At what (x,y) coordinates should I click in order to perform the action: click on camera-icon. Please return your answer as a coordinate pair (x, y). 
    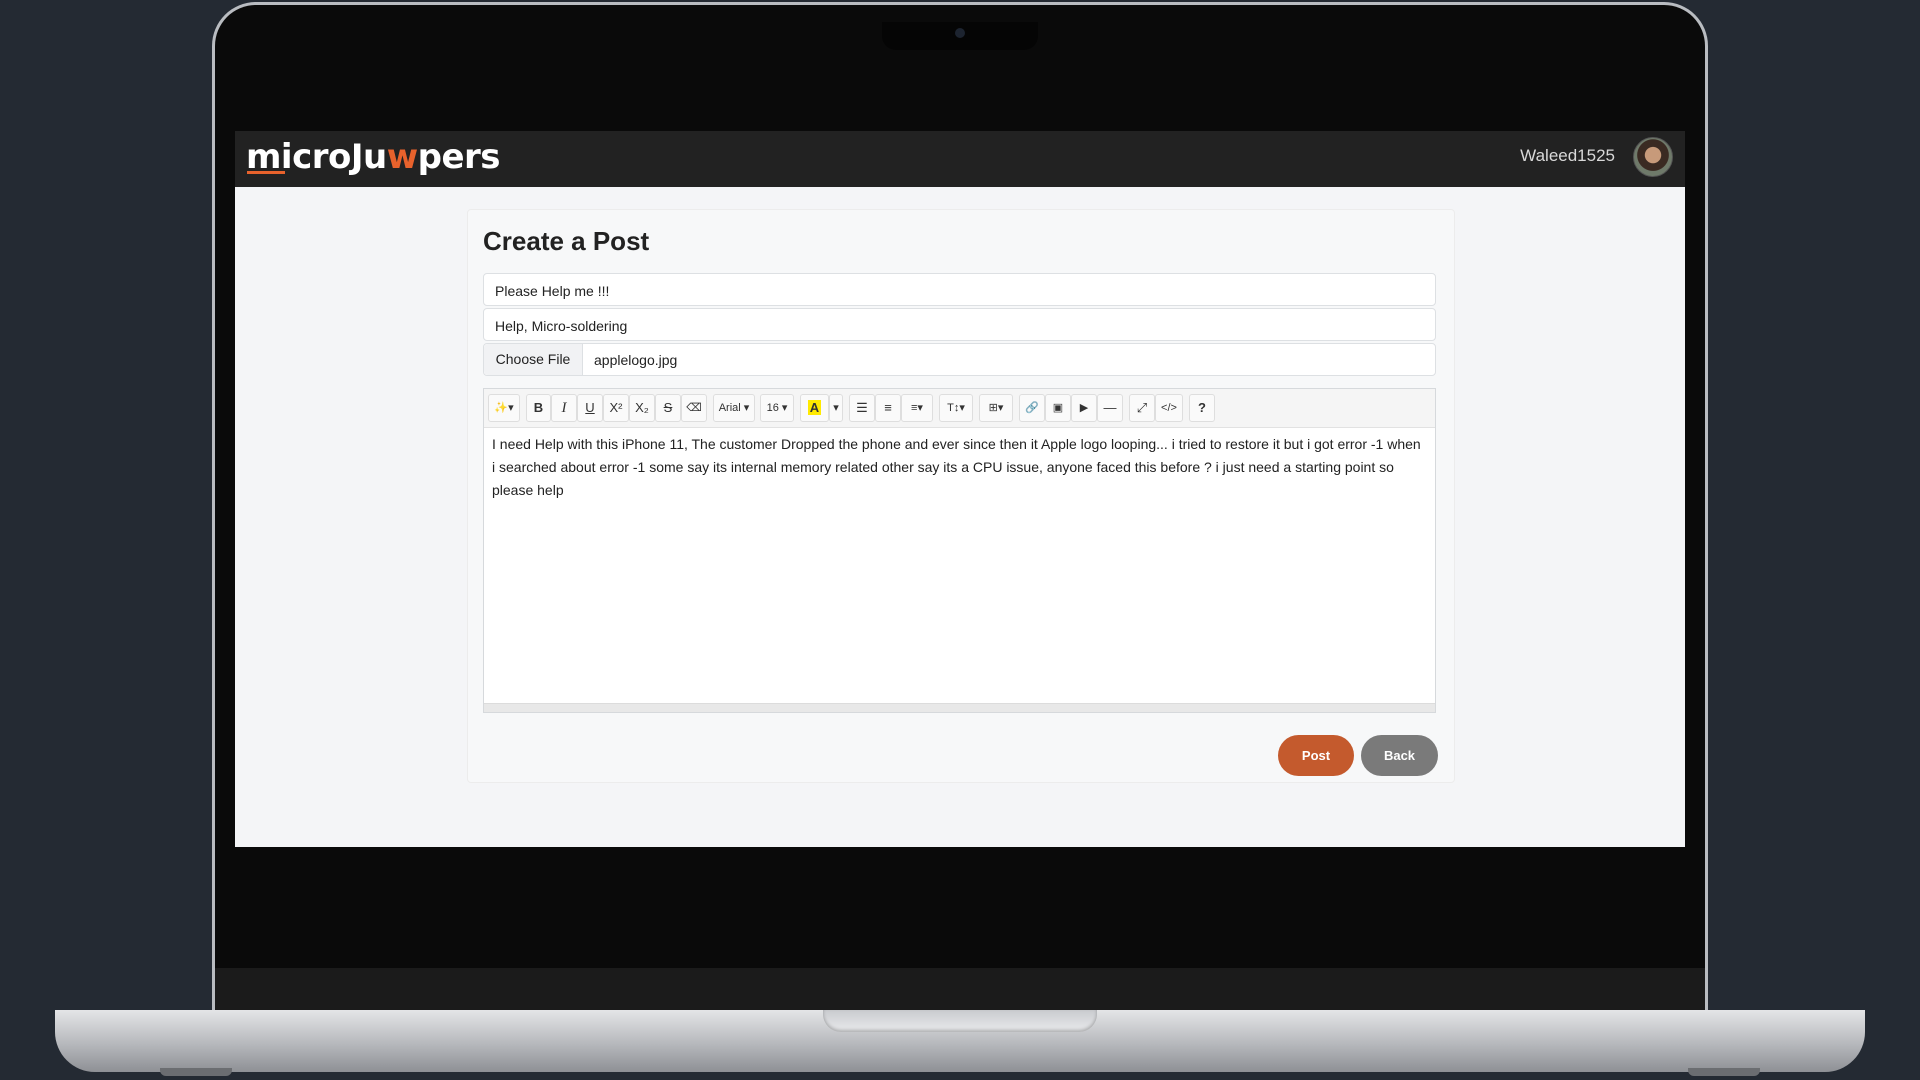
    Looking at the image, I should click on (960, 33).